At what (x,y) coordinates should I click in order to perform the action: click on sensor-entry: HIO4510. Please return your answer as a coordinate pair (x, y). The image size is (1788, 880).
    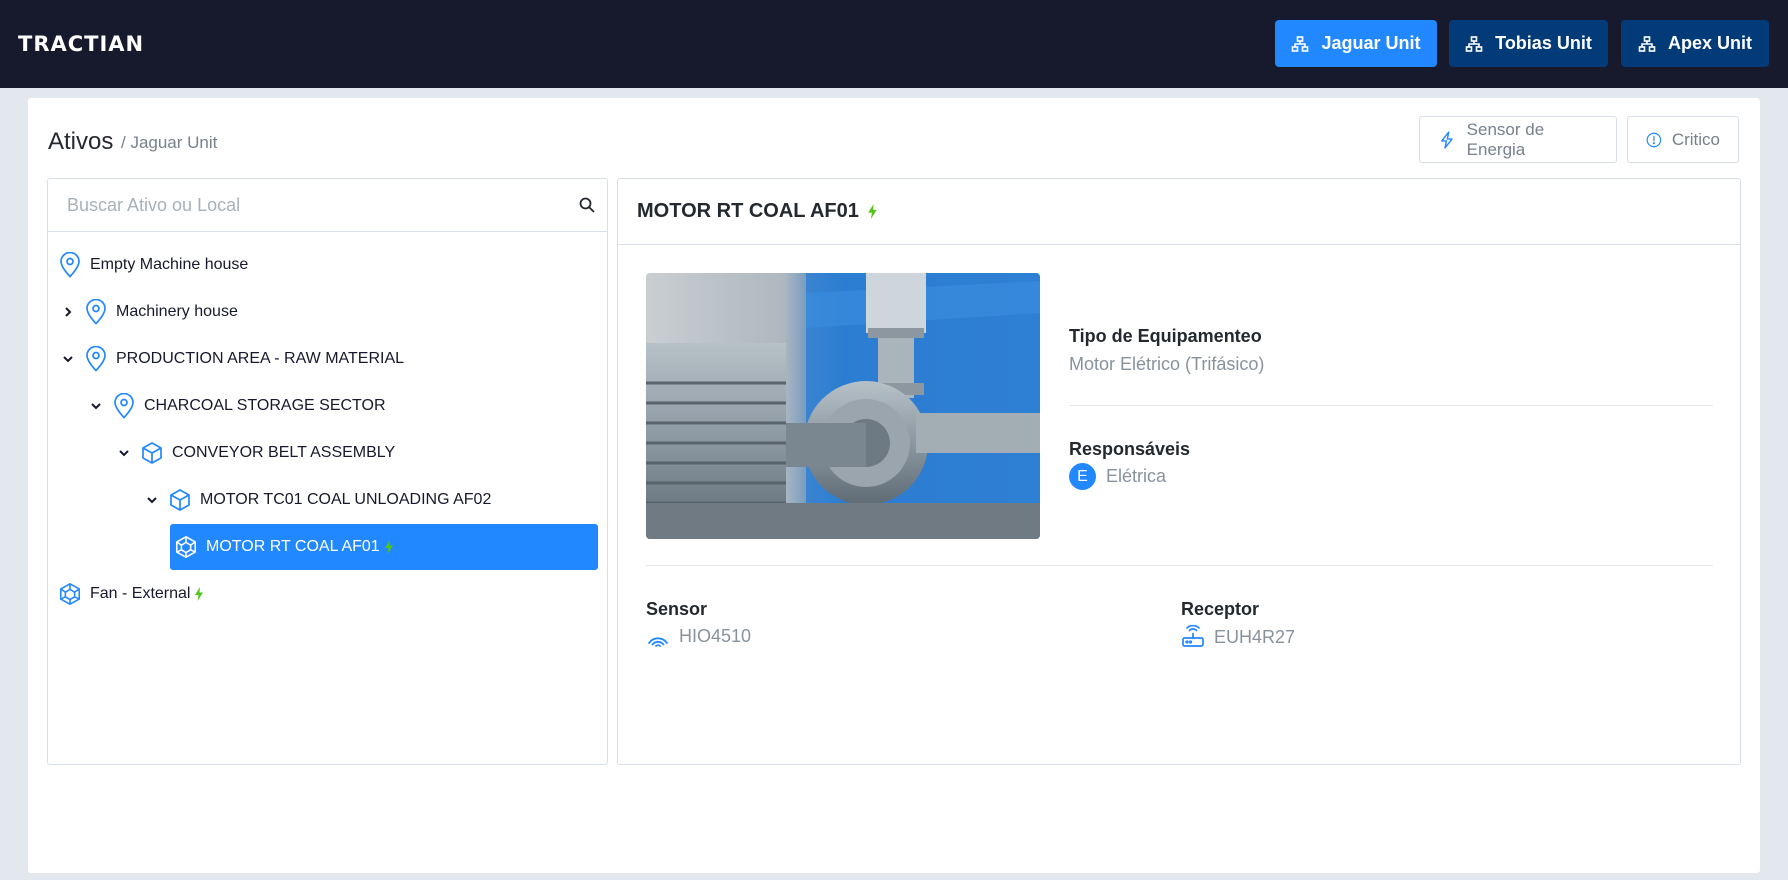
    Looking at the image, I should click on (698, 636).